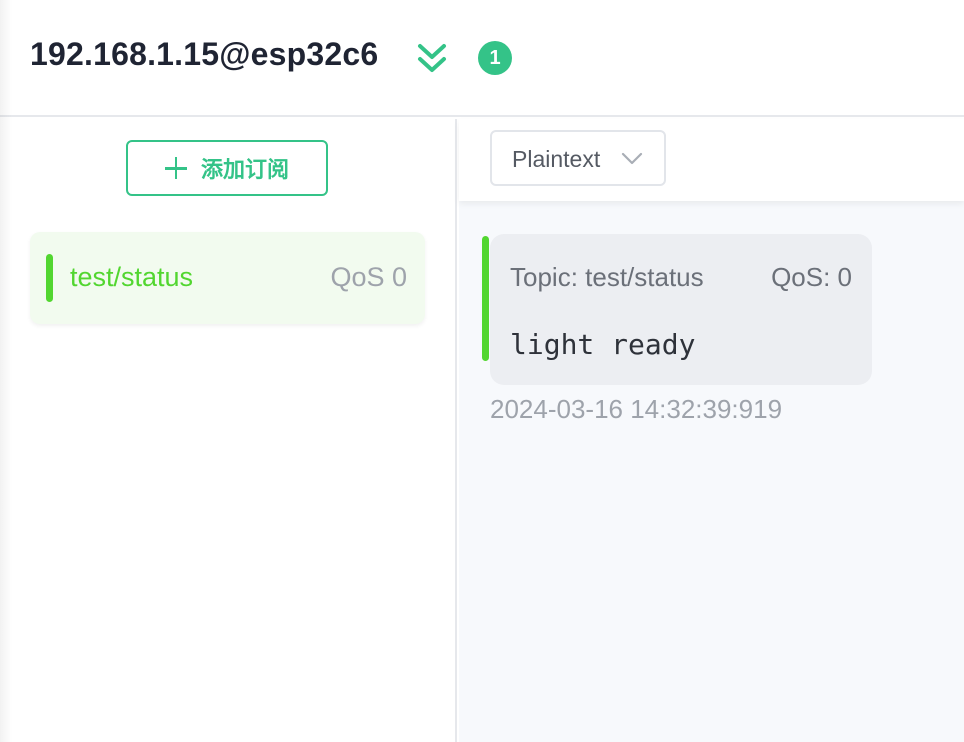 Image resolution: width=964 pixels, height=742 pixels. What do you see at coordinates (227, 278) in the screenshot?
I see `subscription-item: test/status QoS 0` at bounding box center [227, 278].